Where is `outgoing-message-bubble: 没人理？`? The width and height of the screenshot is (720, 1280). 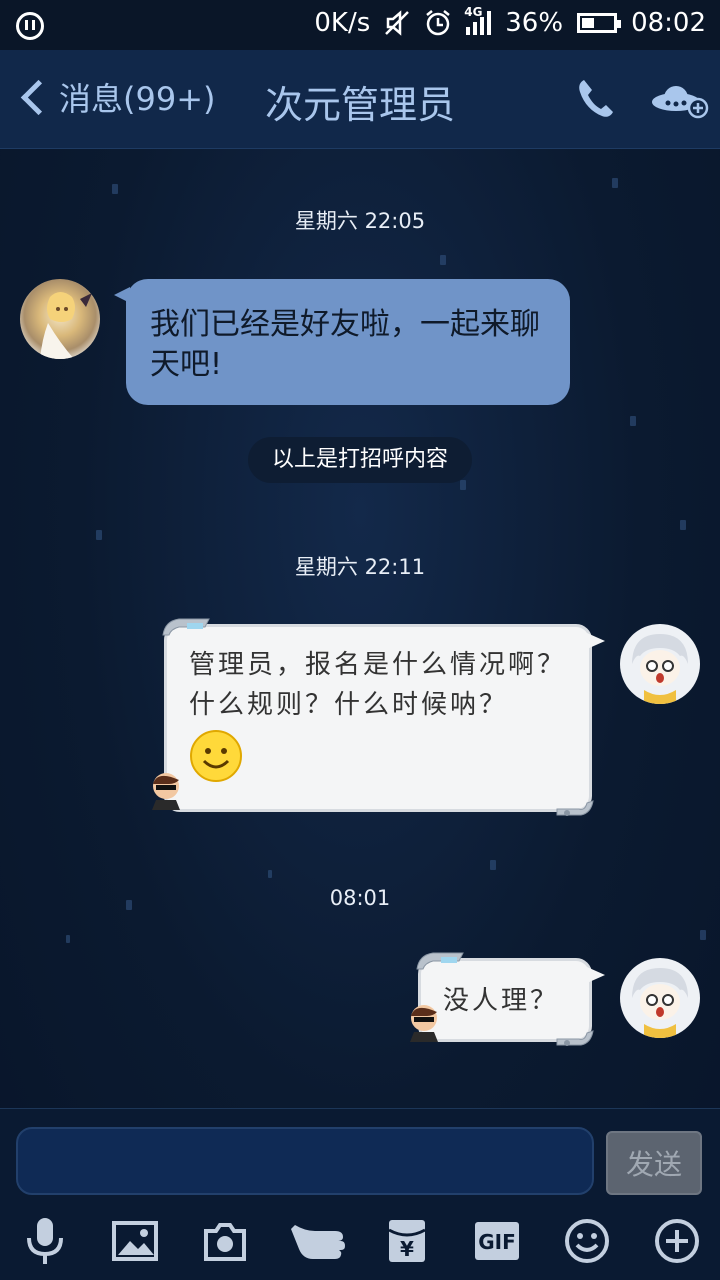
outgoing-message-bubble: 没人理？ is located at coordinates (510, 999).